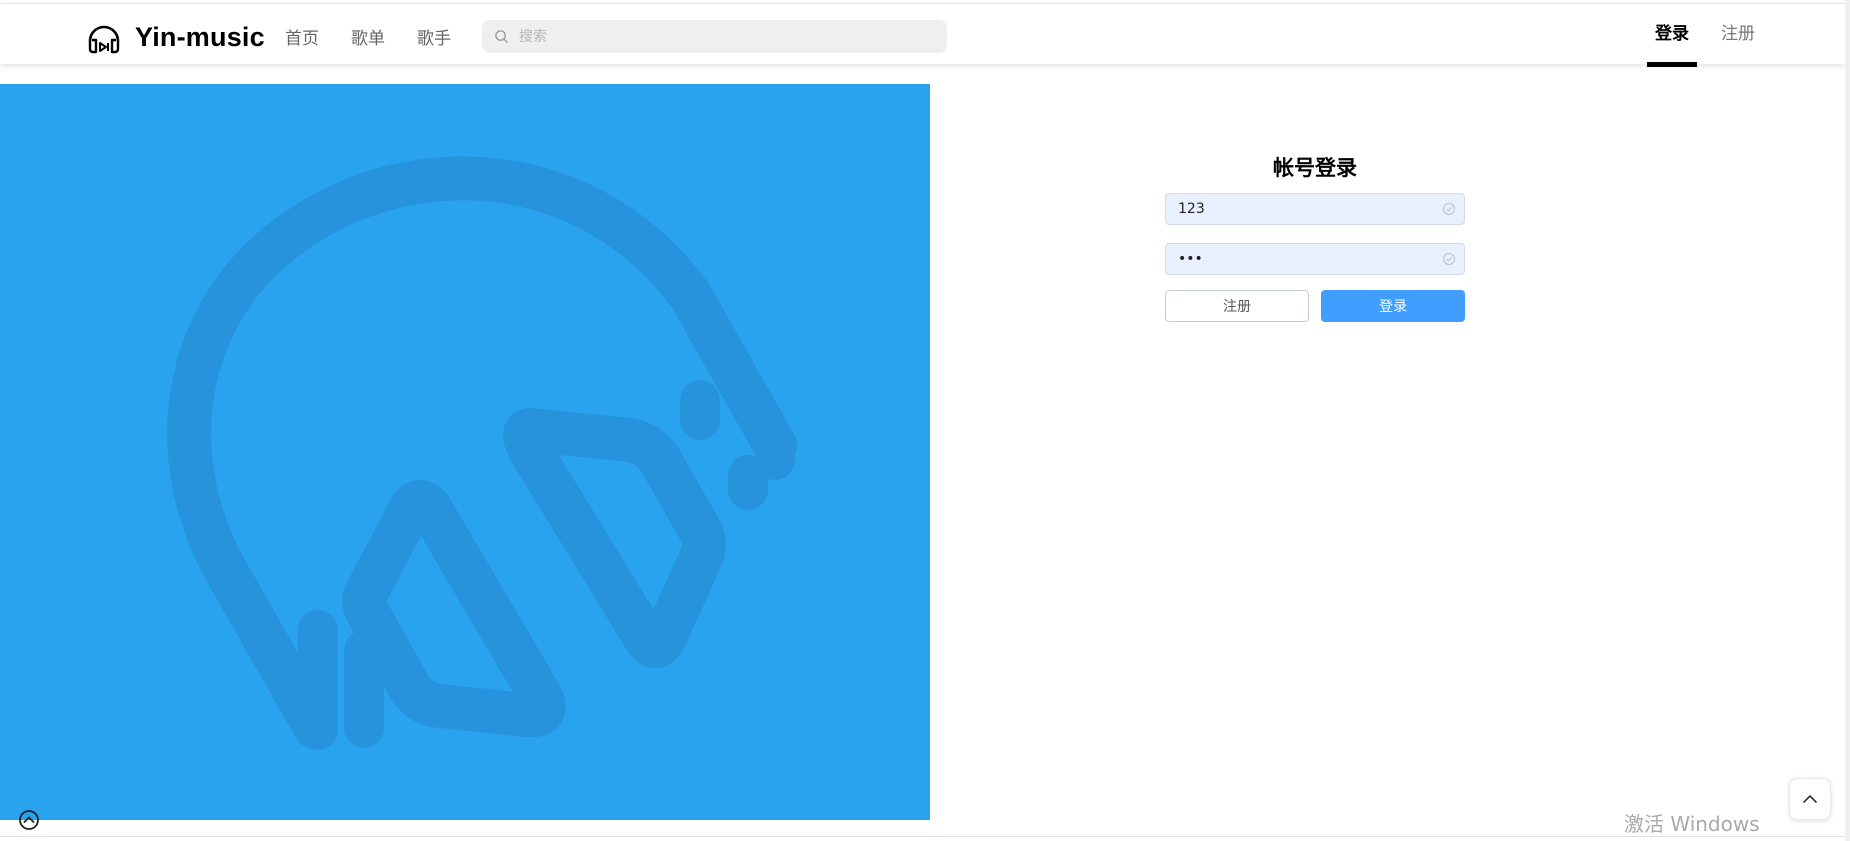  I want to click on windows-activation-watermark: 激活 Windows, so click(1692, 824).